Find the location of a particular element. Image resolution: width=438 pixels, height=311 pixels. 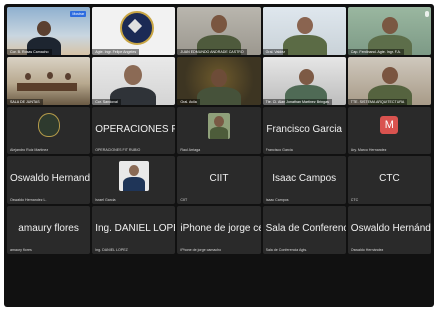

participant-tile: Agte. Ingr. Felipe Angeles is located at coordinates (134, 31).